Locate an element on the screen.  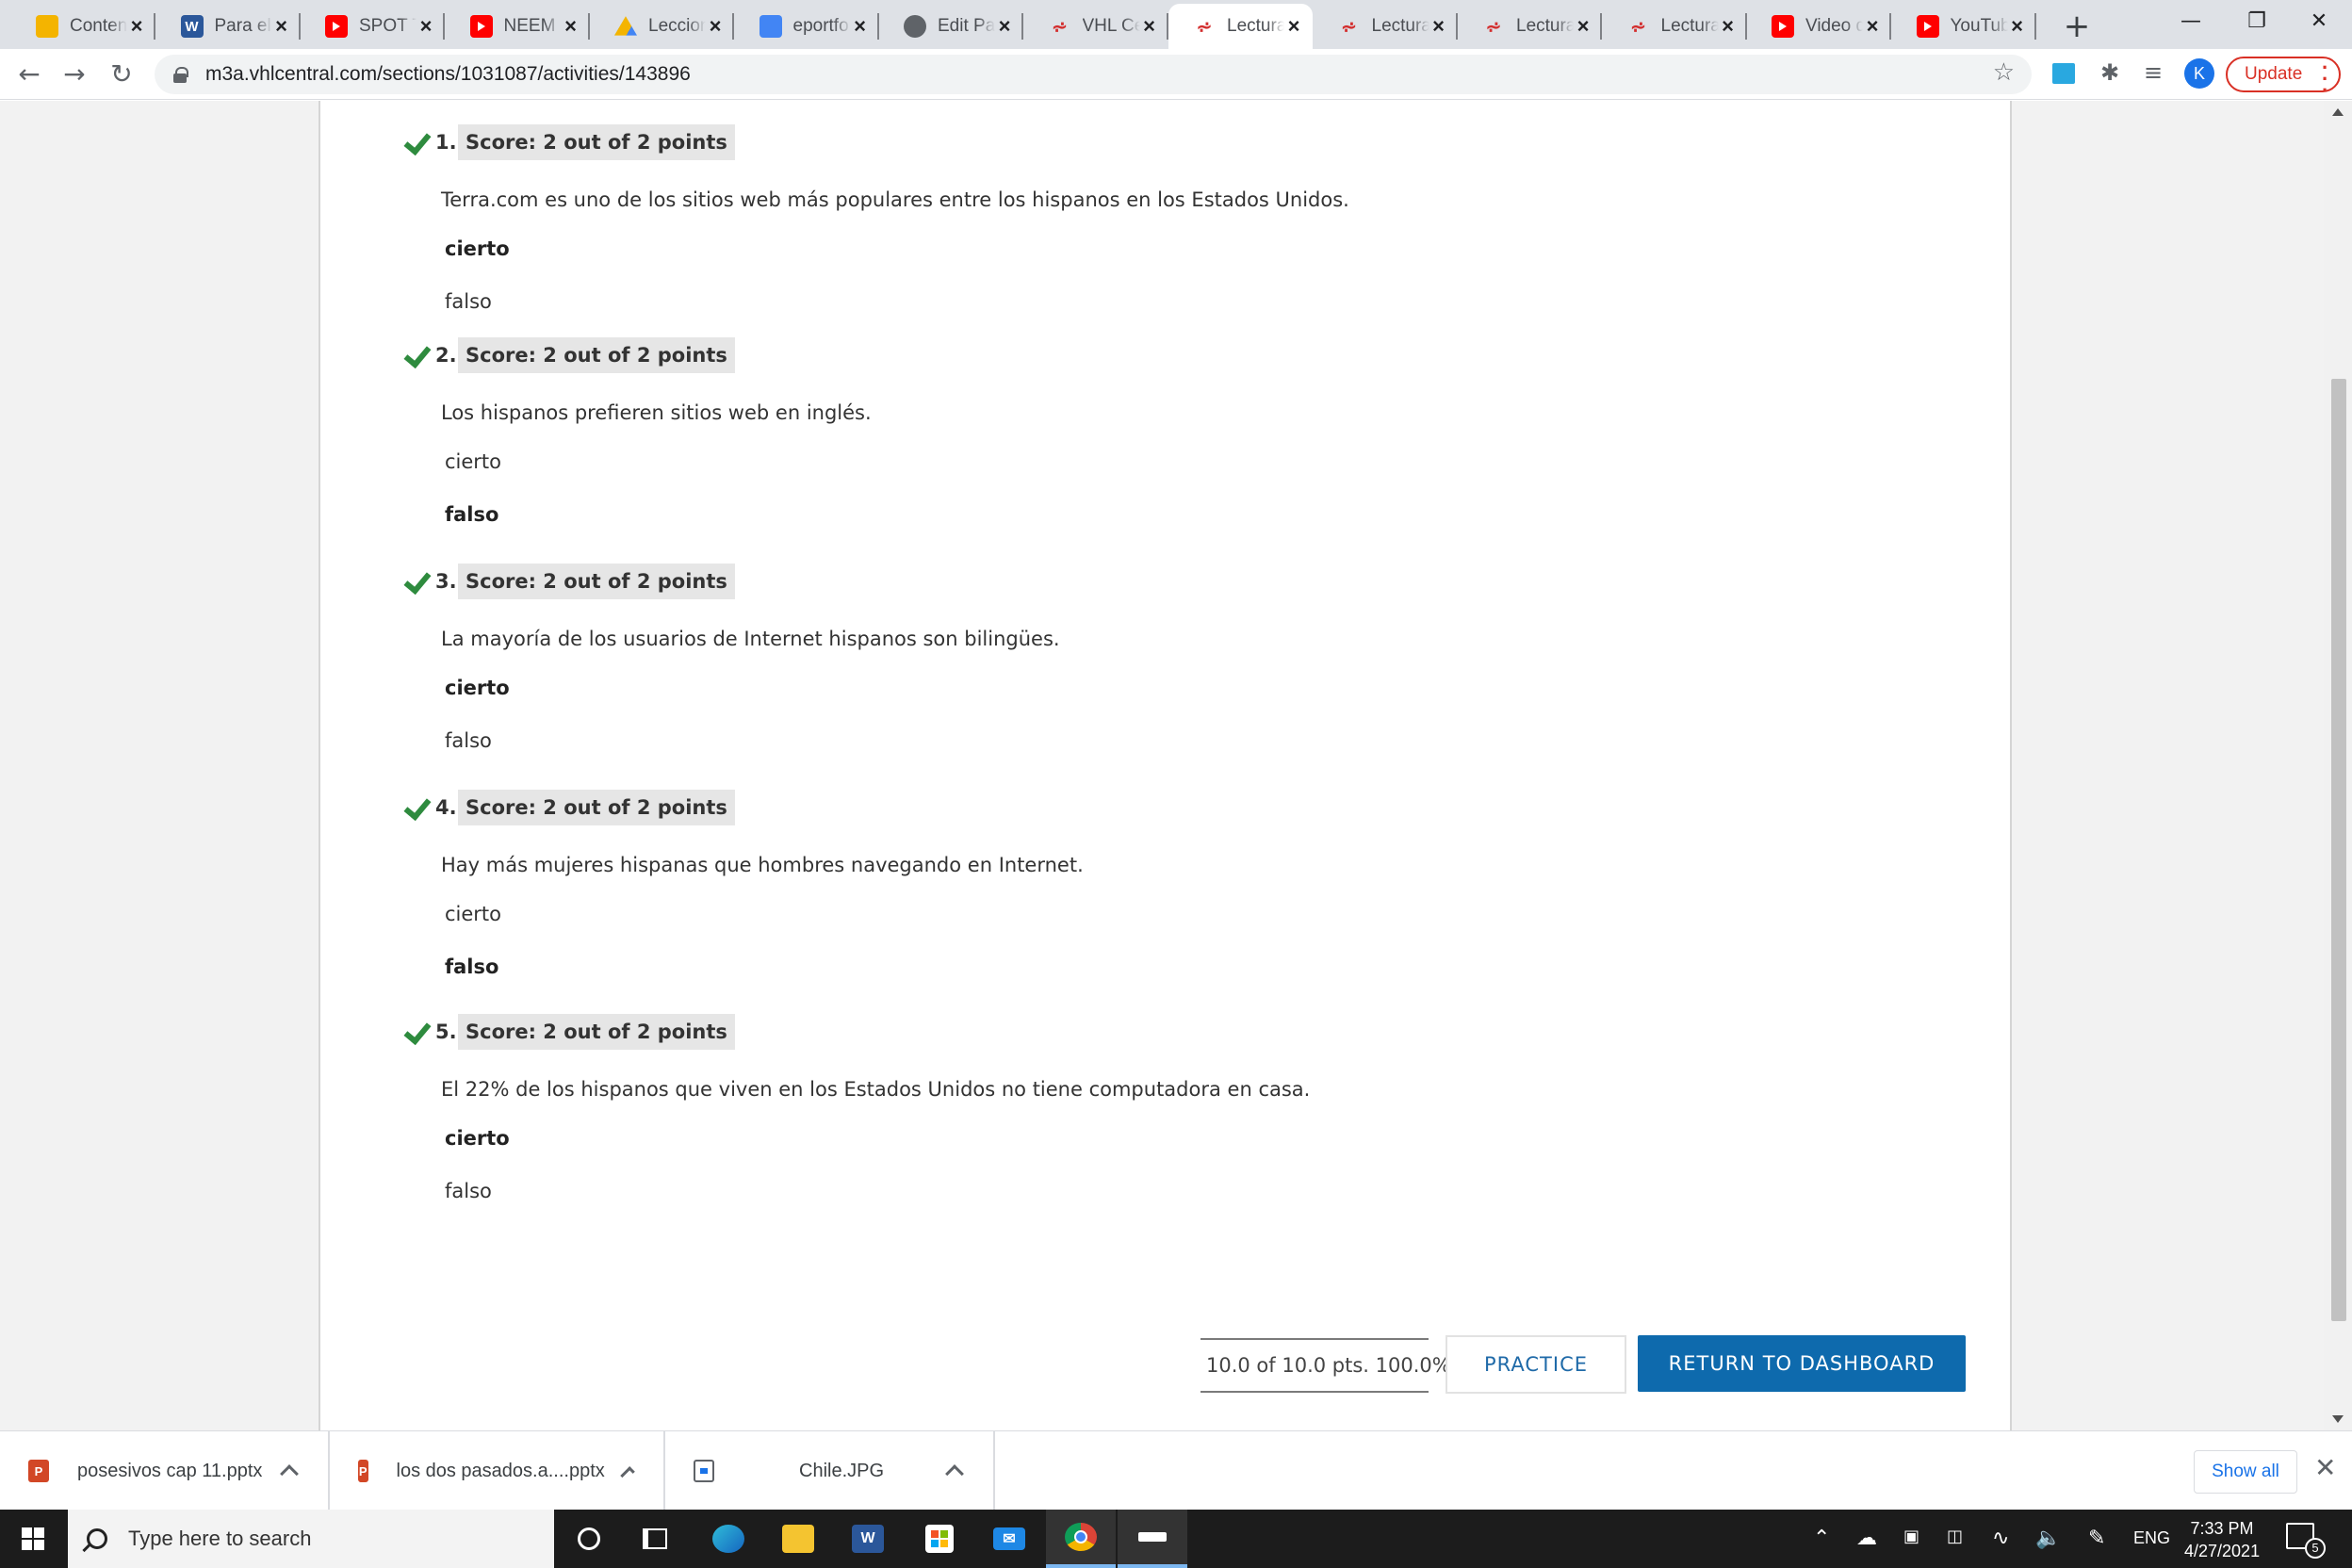
start-button is located at coordinates (33, 1539).